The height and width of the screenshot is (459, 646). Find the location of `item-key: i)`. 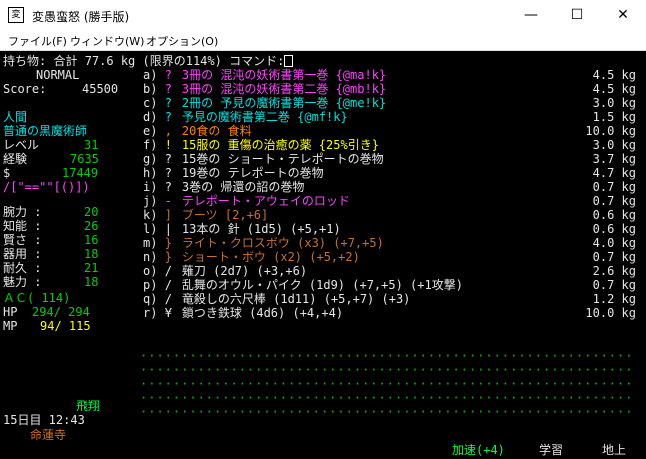

item-key: i) is located at coordinates (154, 187).